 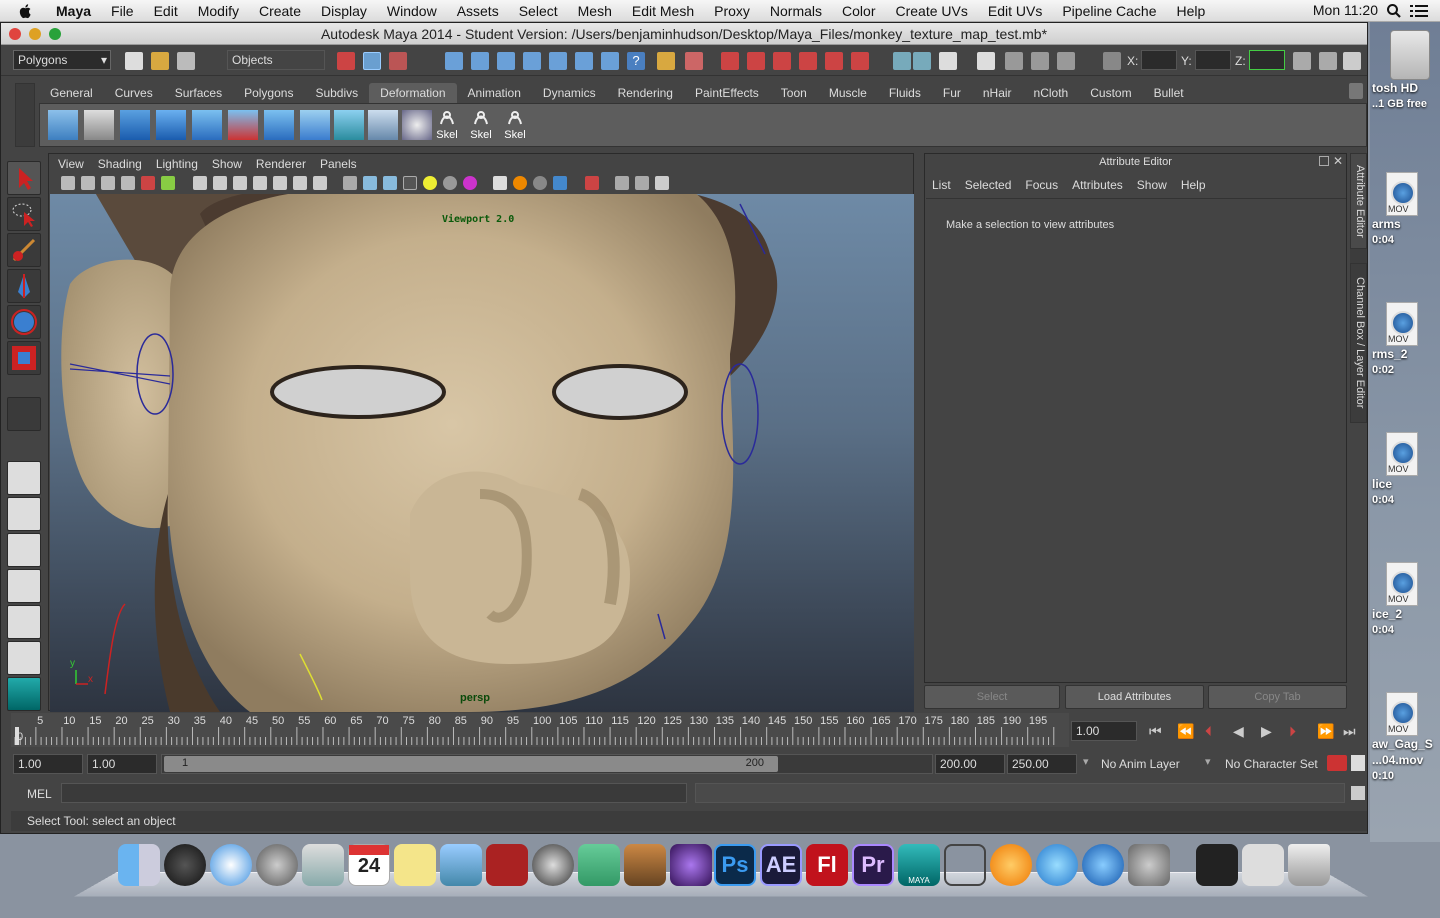 What do you see at coordinates (642, 183) in the screenshot?
I see `xray-components-icon` at bounding box center [642, 183].